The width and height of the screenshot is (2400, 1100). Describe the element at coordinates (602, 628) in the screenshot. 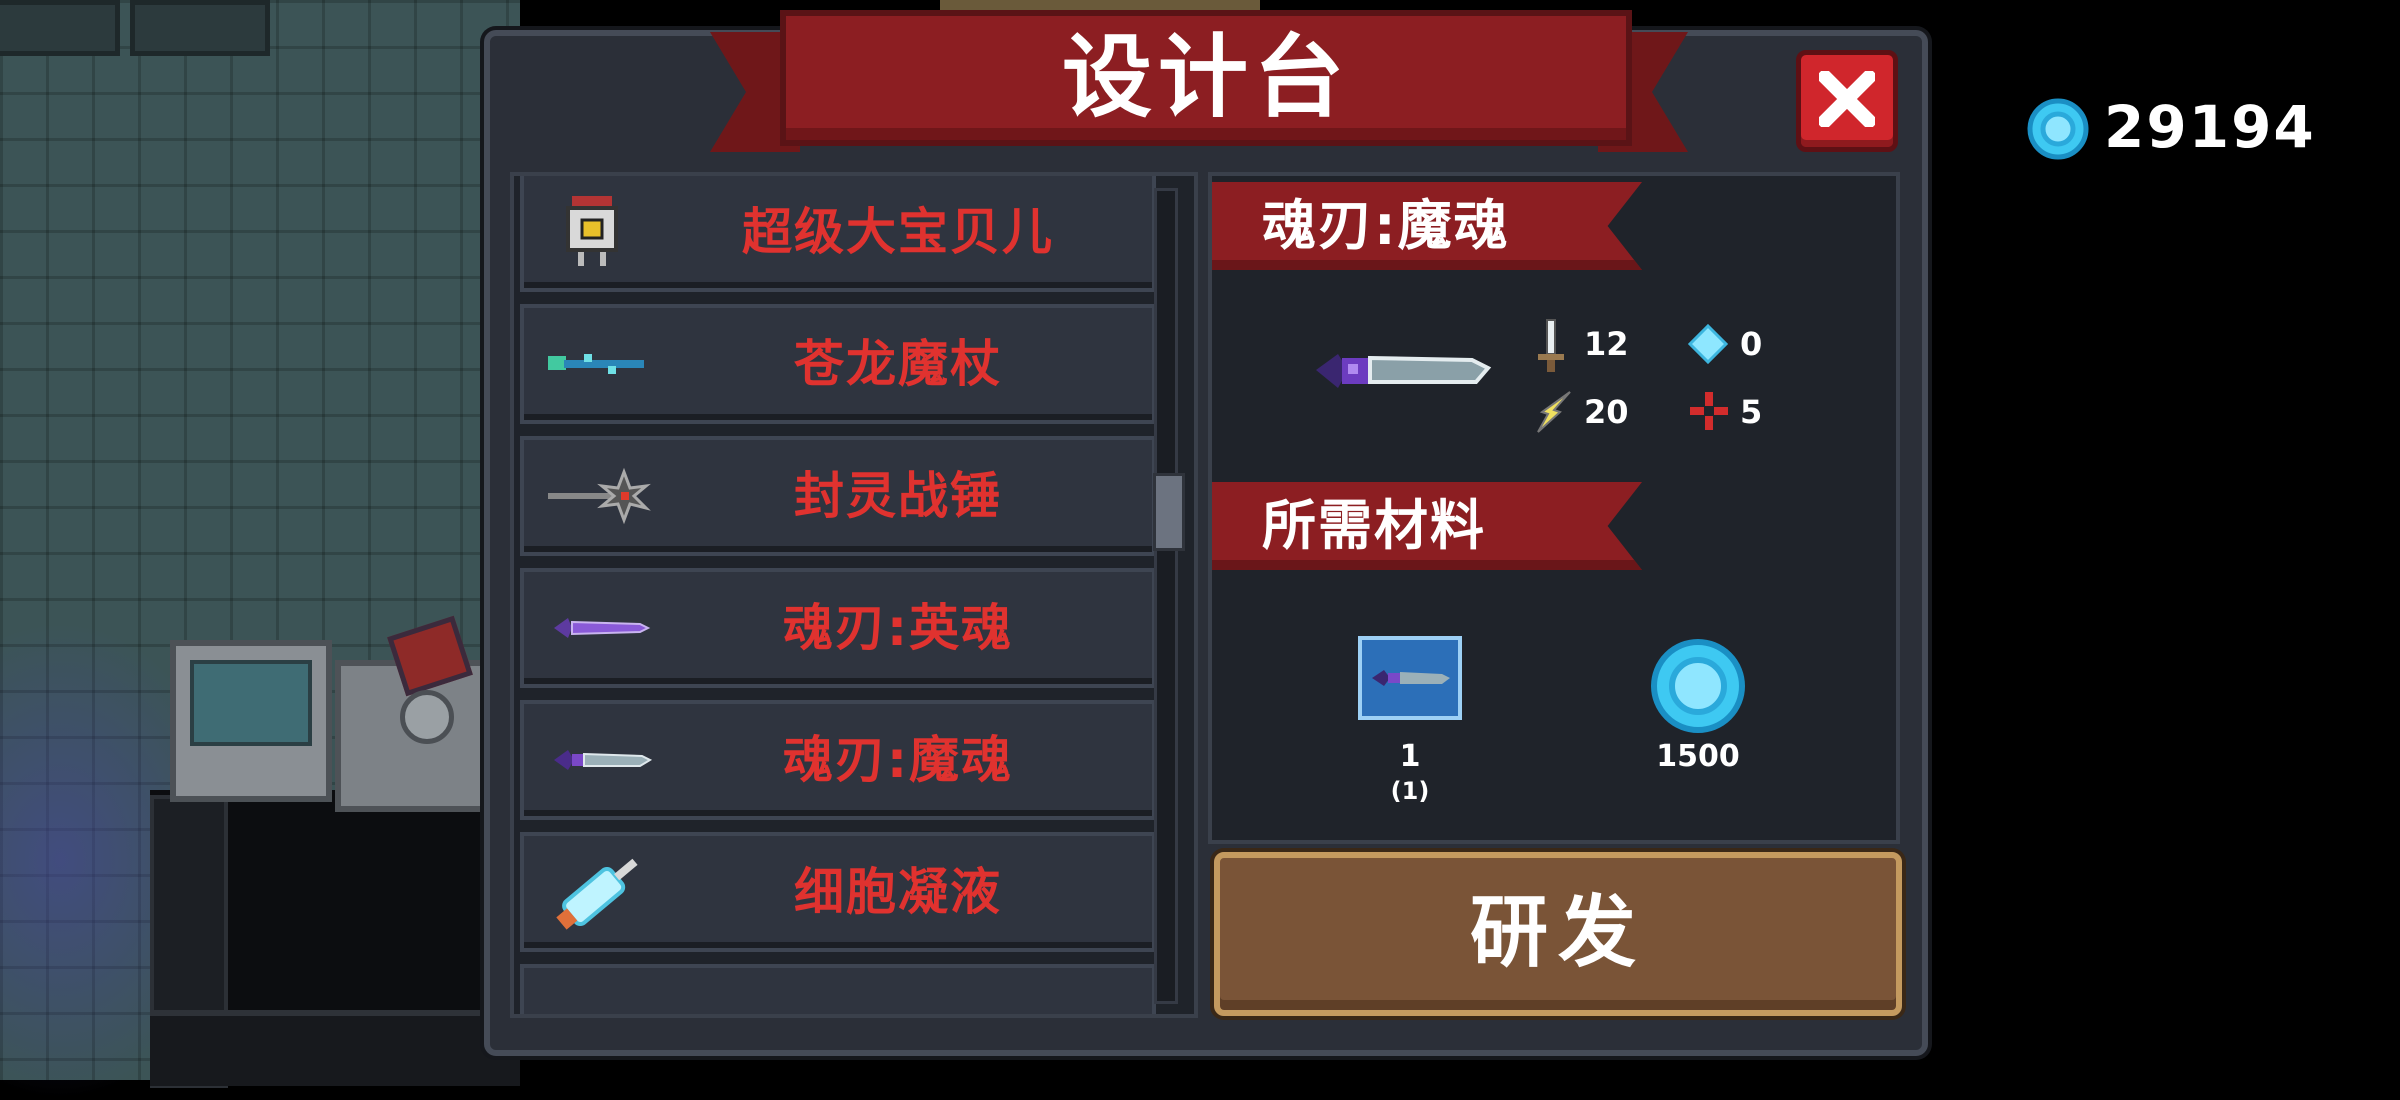

I see `soul-blade-purple-icon` at that location.